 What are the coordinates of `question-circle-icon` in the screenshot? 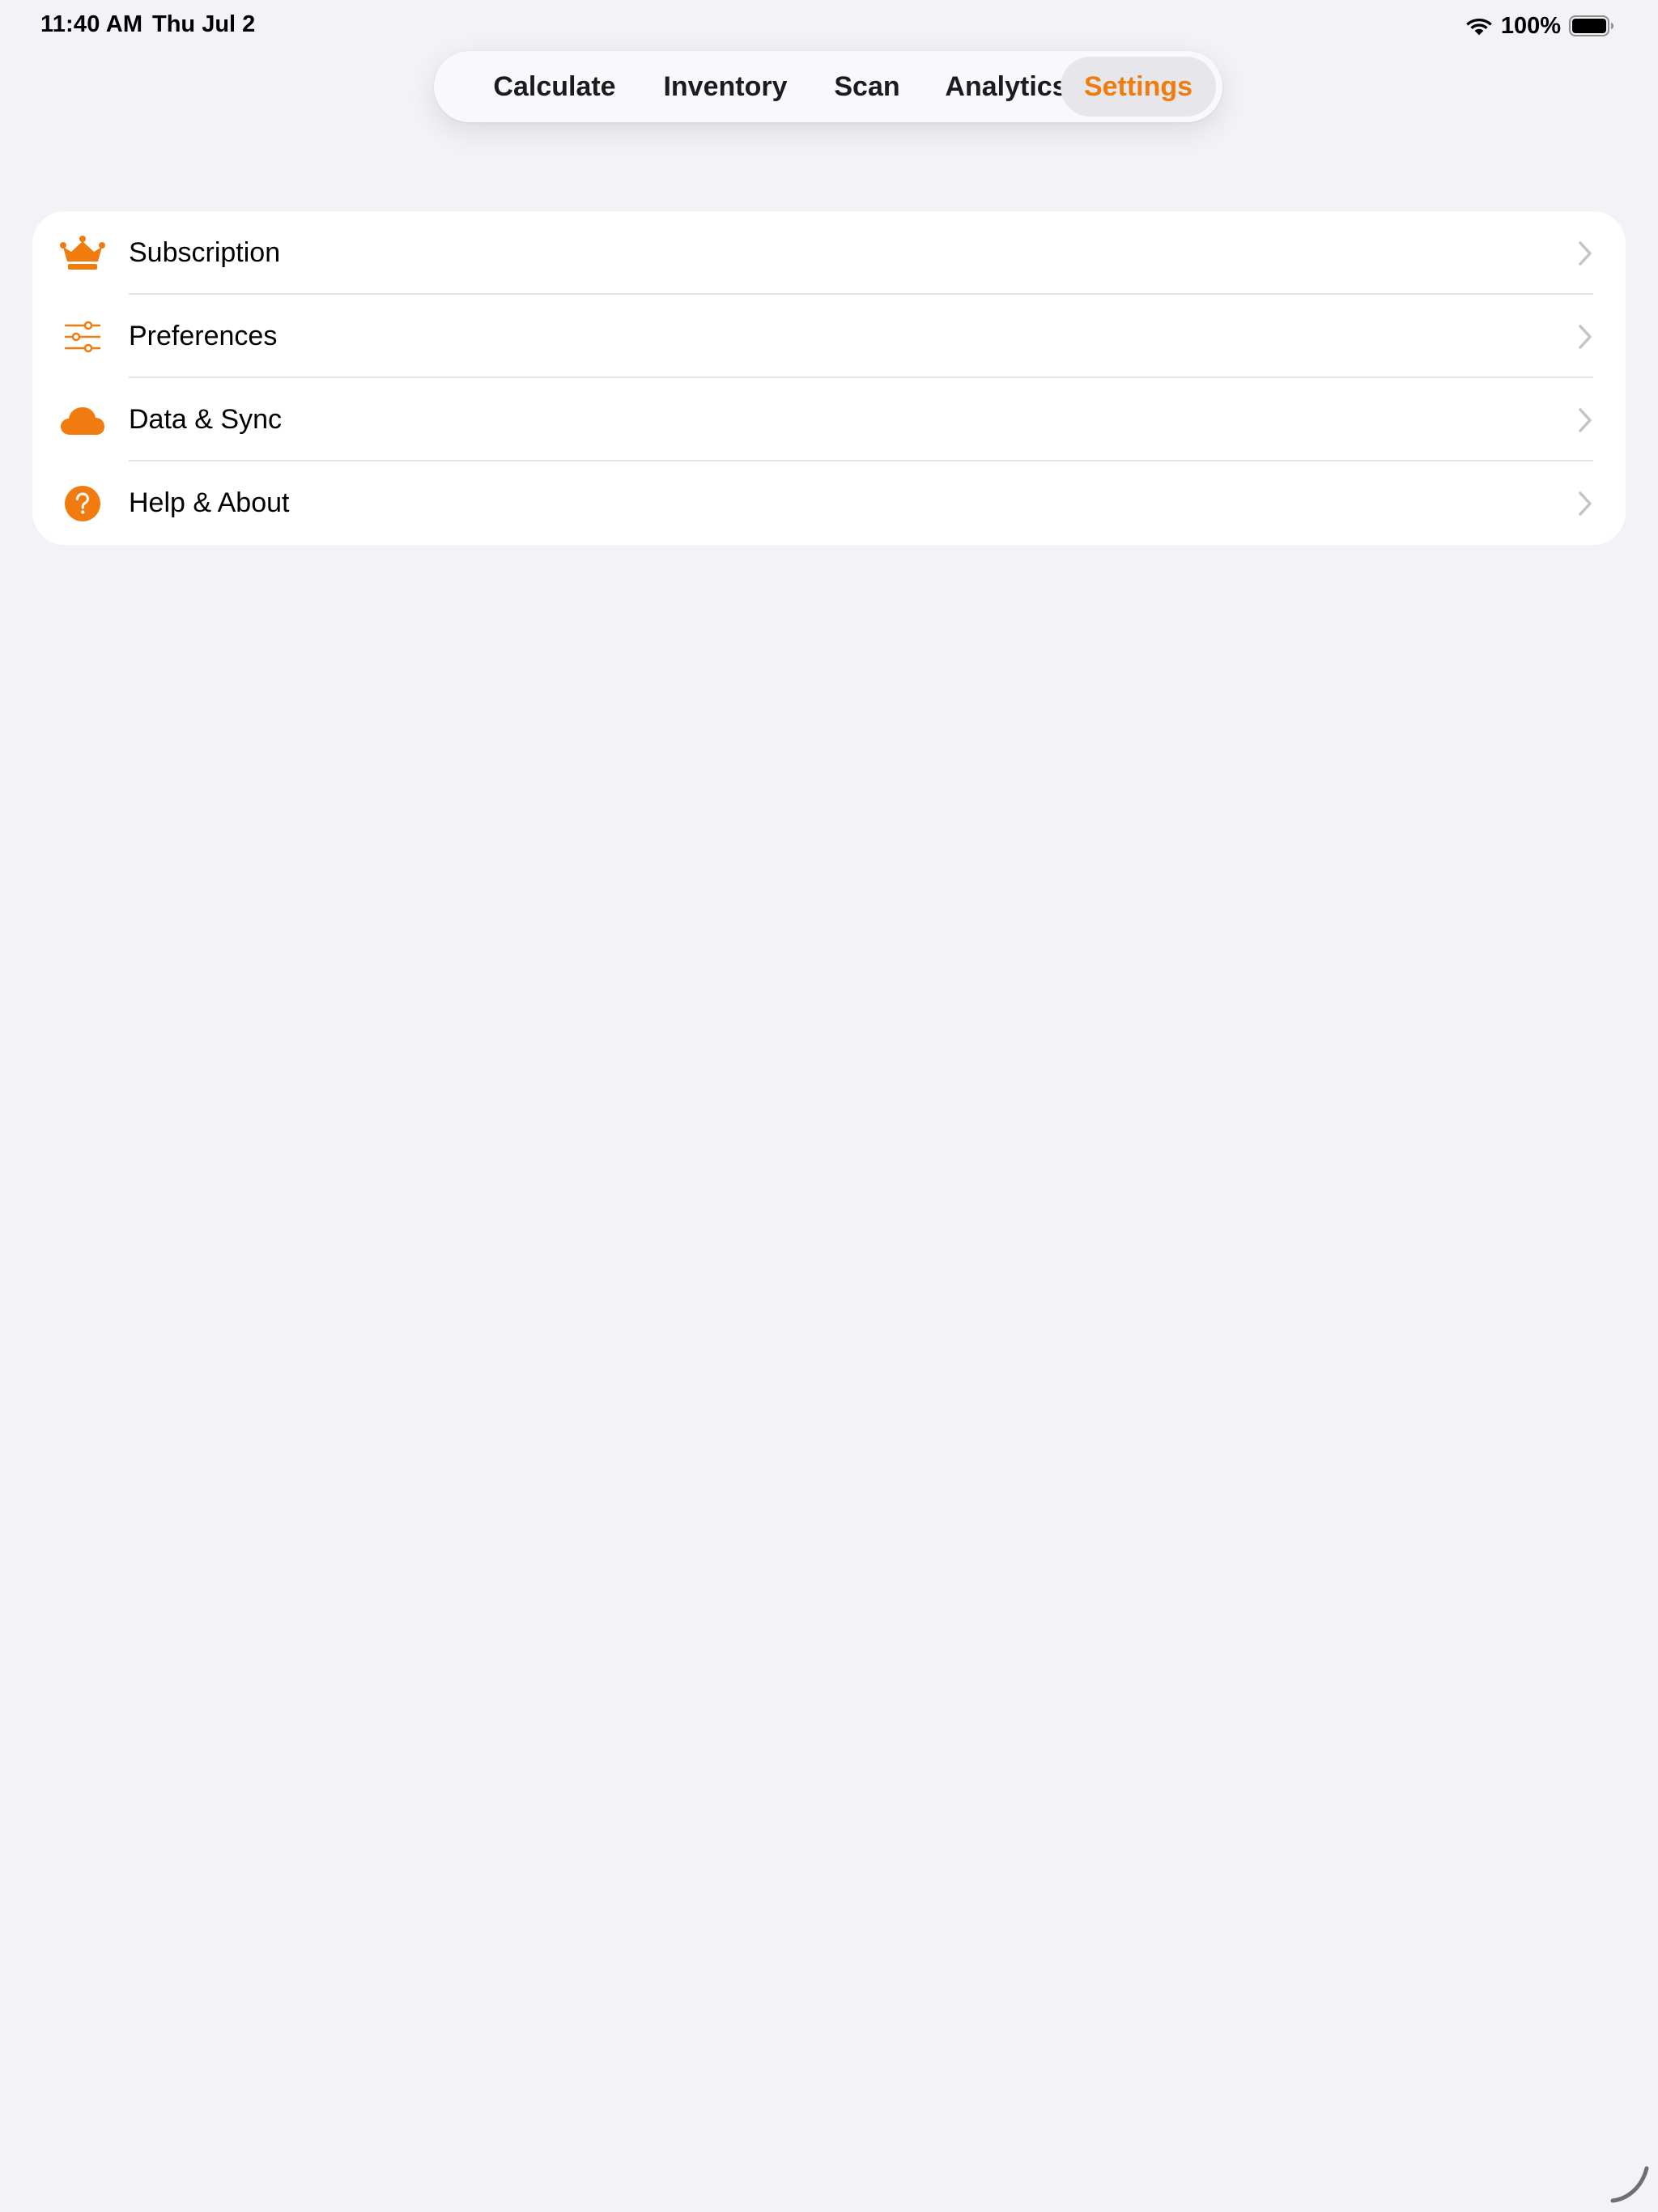 It's located at (82, 504).